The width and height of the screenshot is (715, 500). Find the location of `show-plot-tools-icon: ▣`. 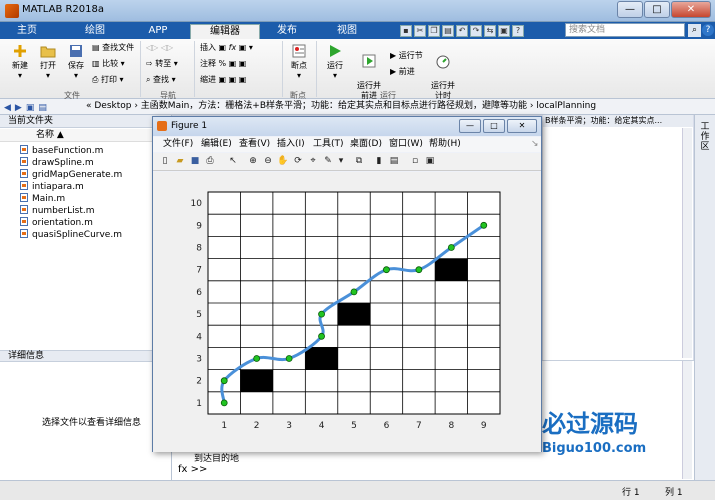

show-plot-tools-icon: ▣ is located at coordinates (430, 162).